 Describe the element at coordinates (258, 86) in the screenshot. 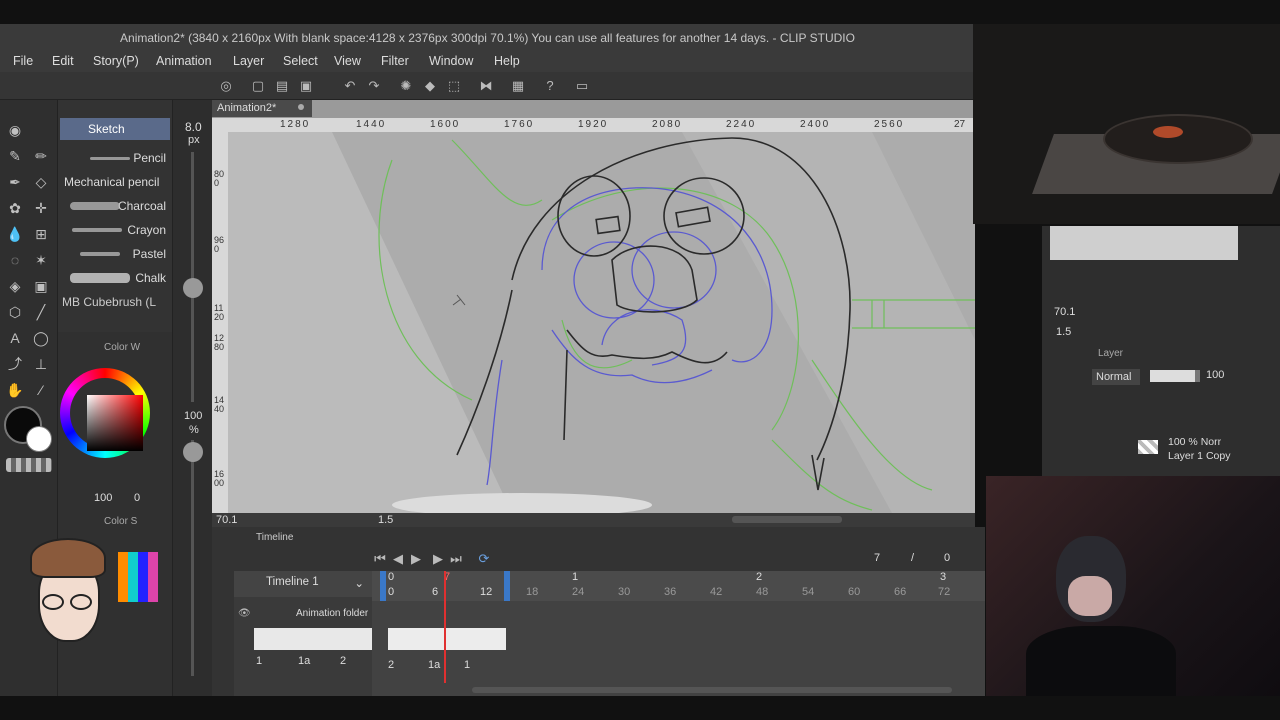

I see `new-file-icon: ▢` at that location.